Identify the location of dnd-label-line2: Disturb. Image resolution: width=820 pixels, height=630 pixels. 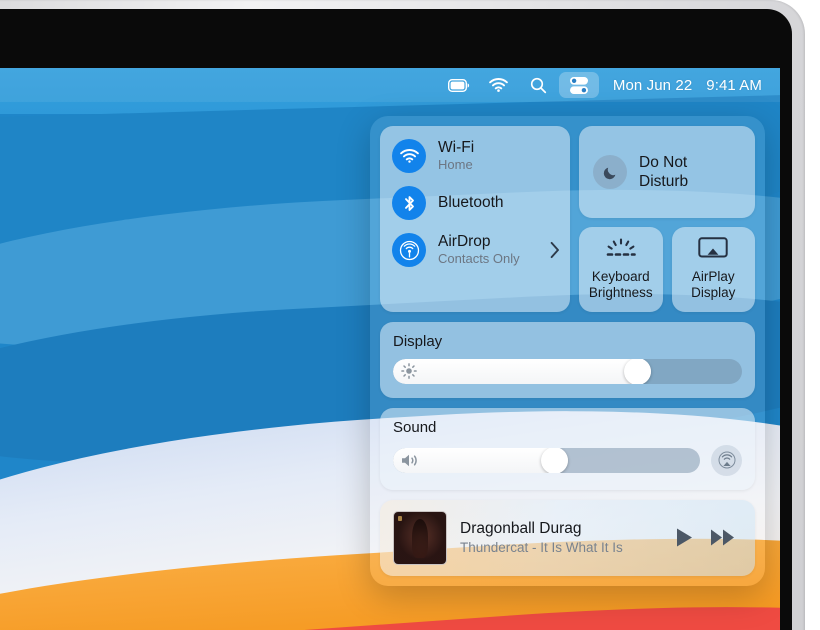
(664, 181).